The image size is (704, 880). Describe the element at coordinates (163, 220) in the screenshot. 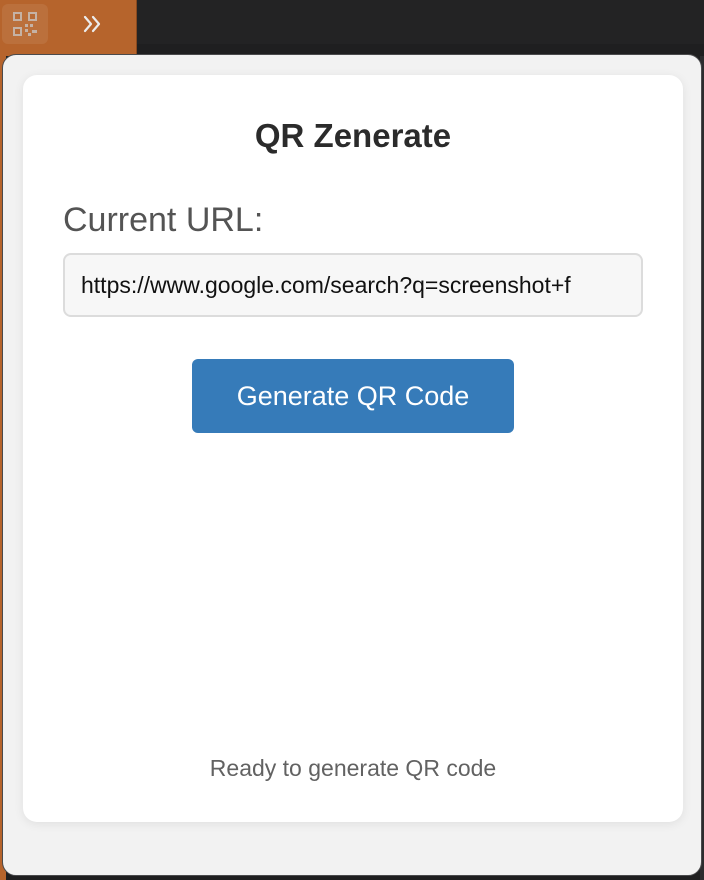

I see `current-url-label: Current URL:` at that location.